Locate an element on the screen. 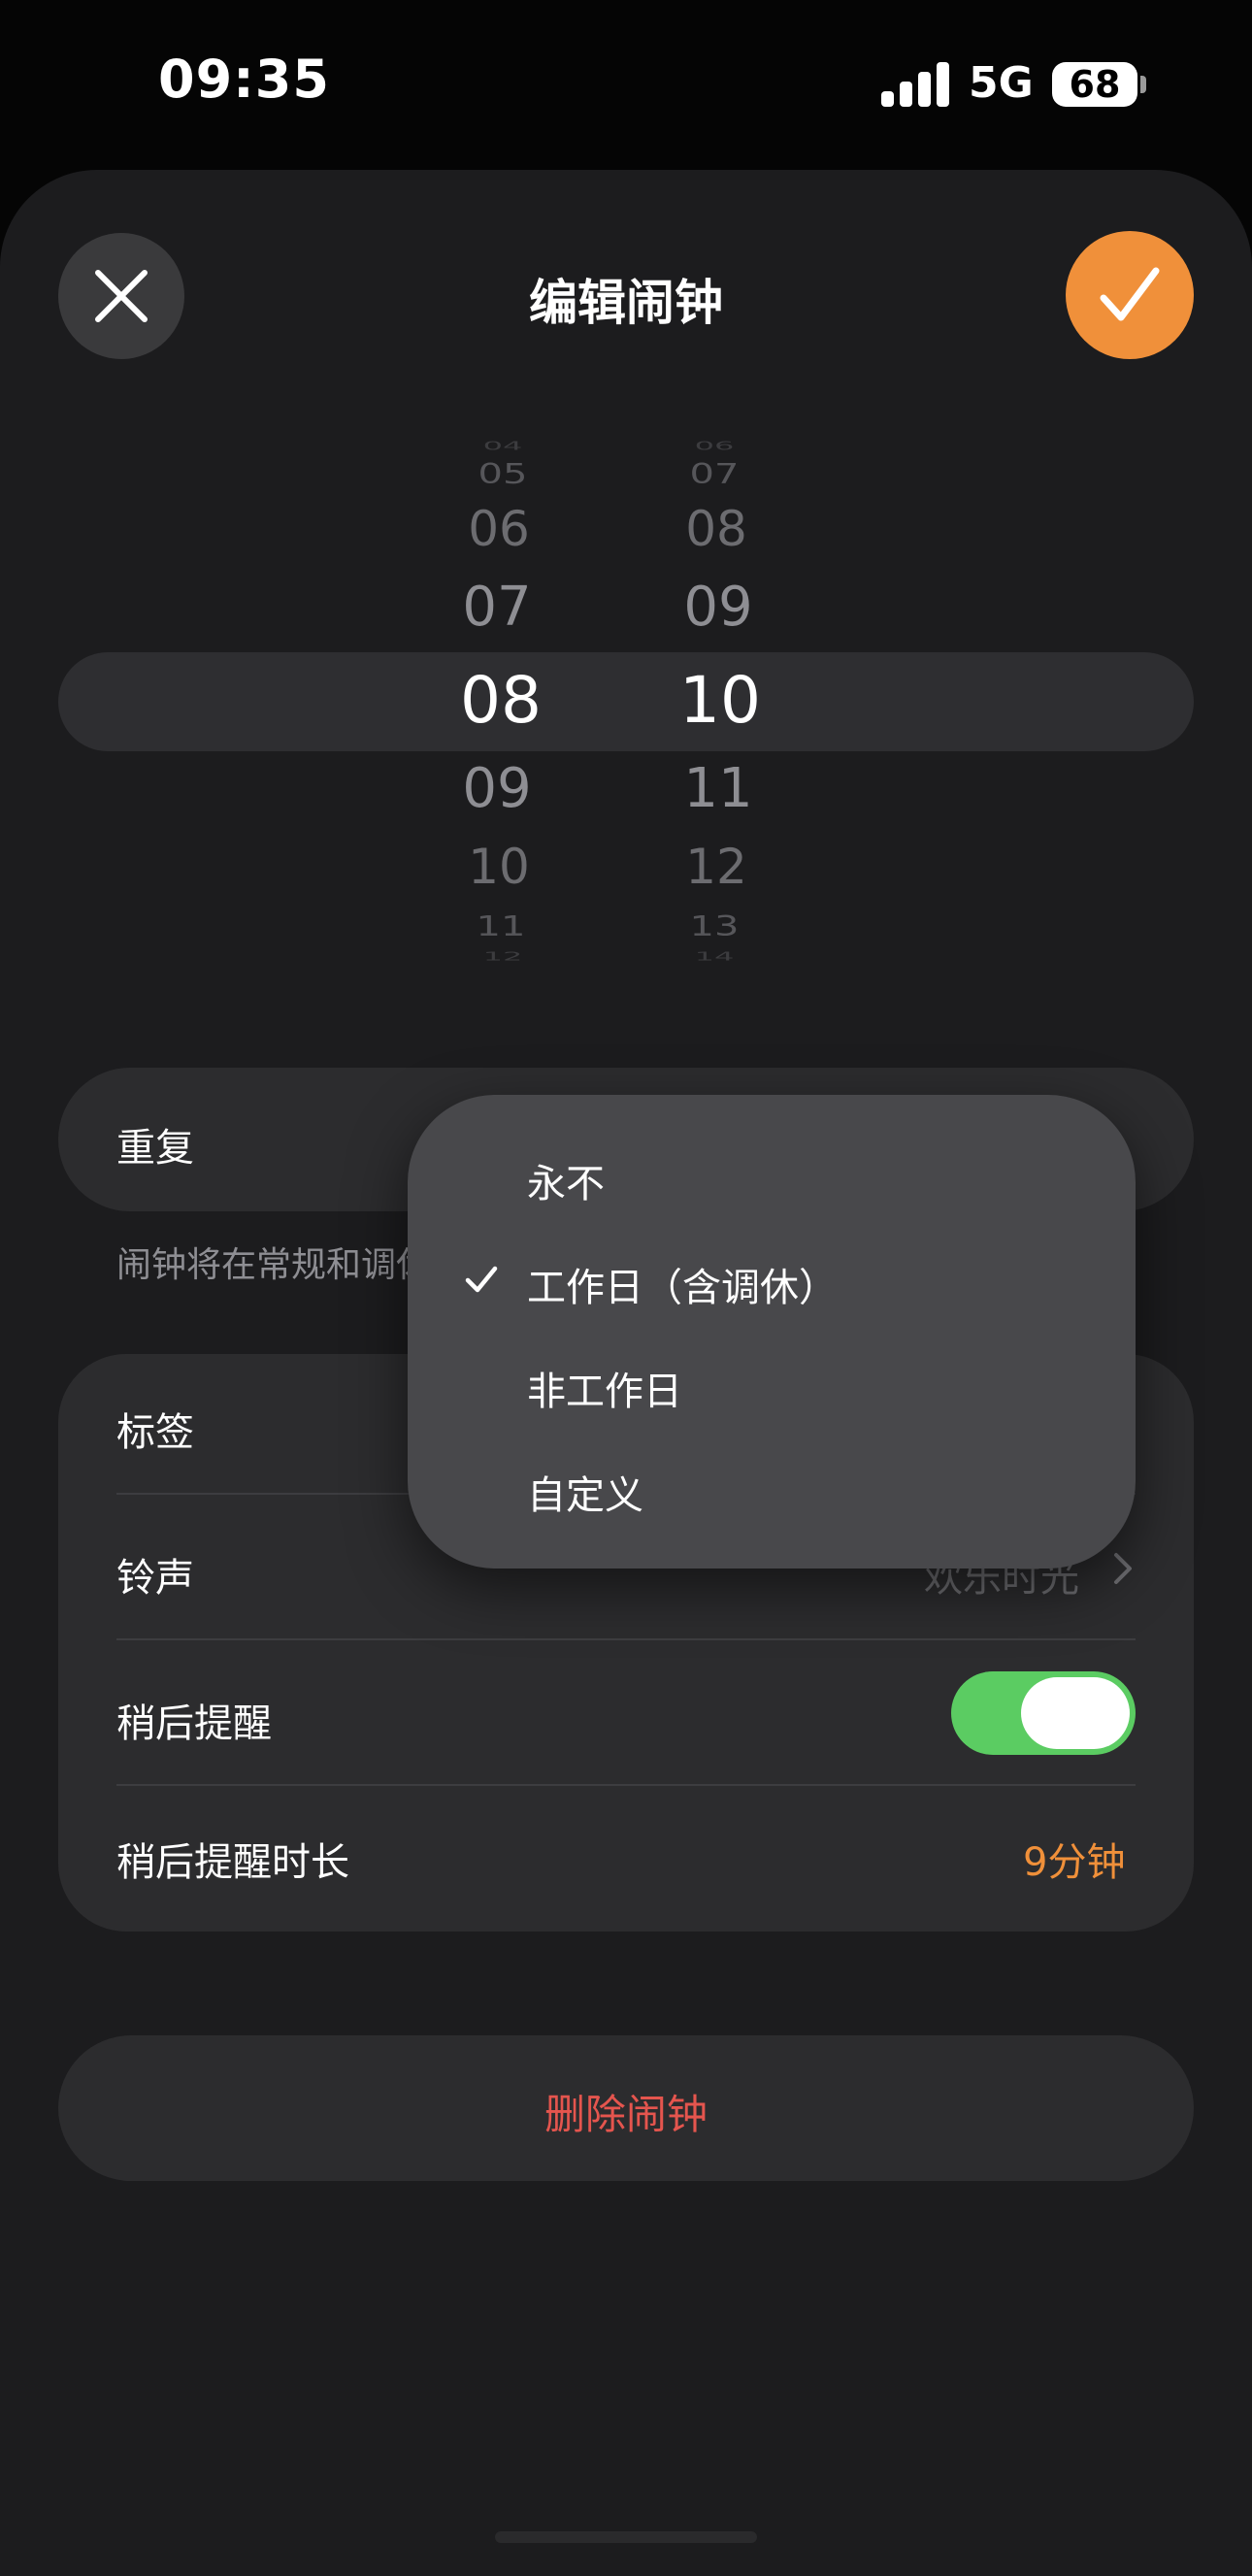 This screenshot has width=1252, height=2576. hour-option: 09 is located at coordinates (497, 788).